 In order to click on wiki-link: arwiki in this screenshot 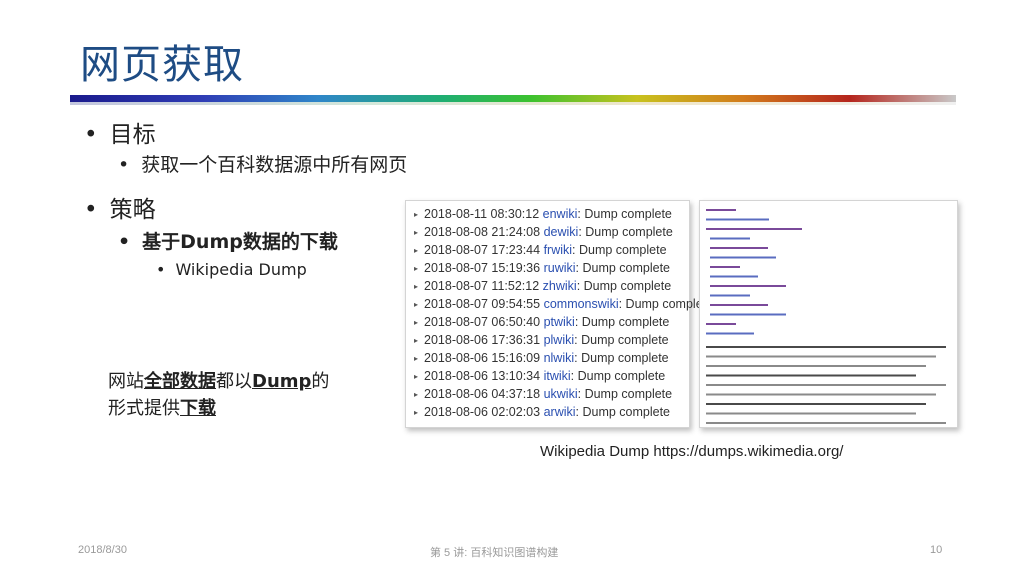, I will do `click(560, 412)`.